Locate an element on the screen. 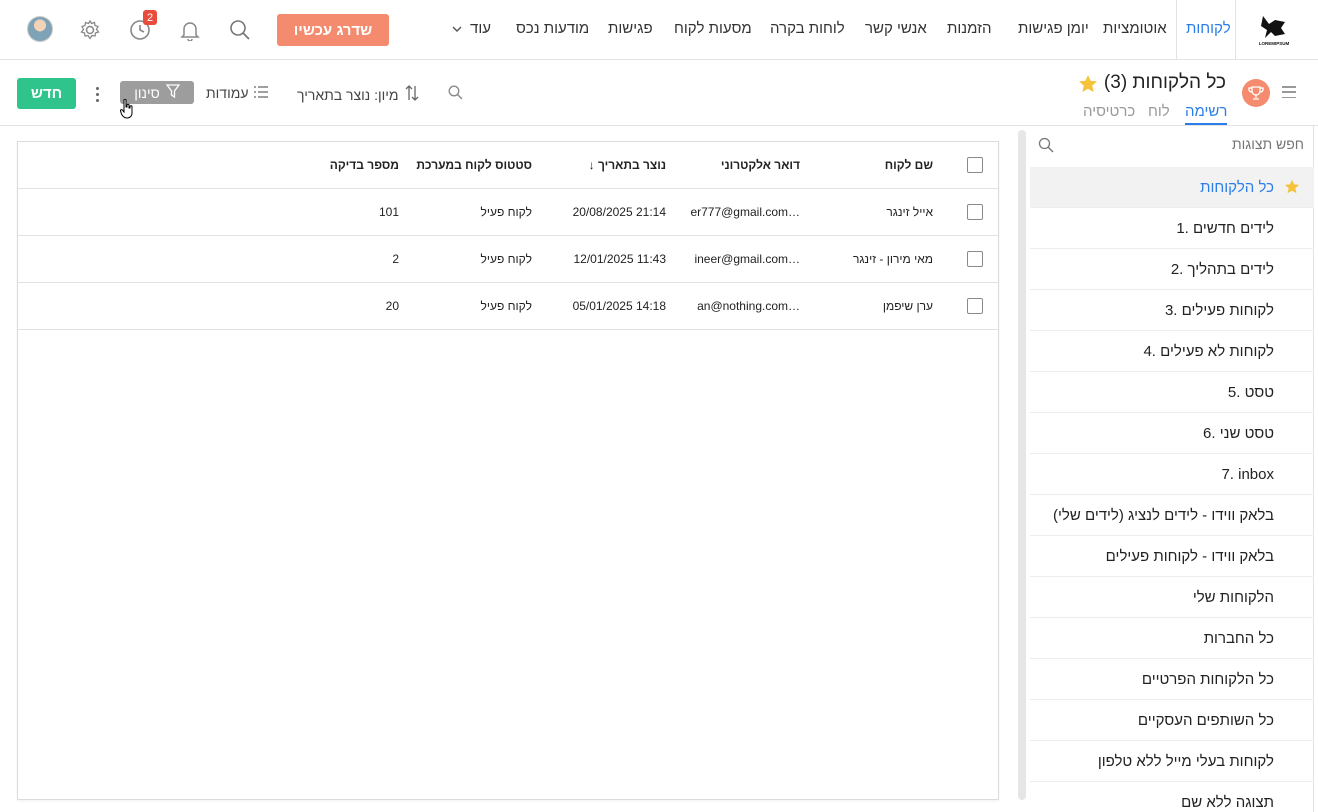  sort-icon is located at coordinates (412, 94).